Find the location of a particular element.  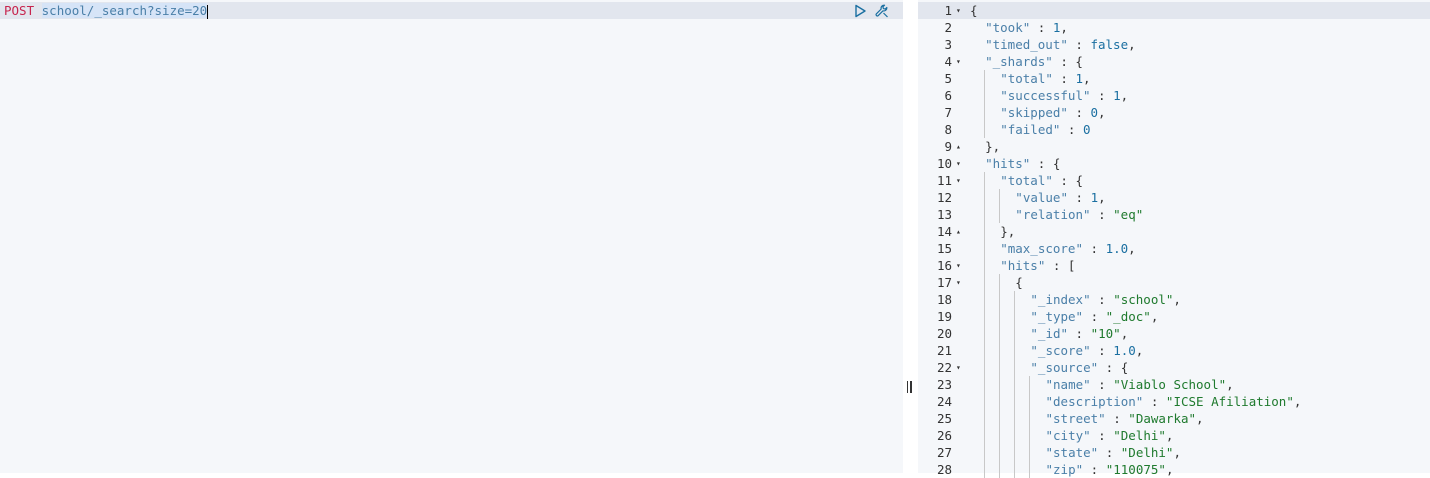

code-line: "skipped" : 0, is located at coordinates (1198, 112).